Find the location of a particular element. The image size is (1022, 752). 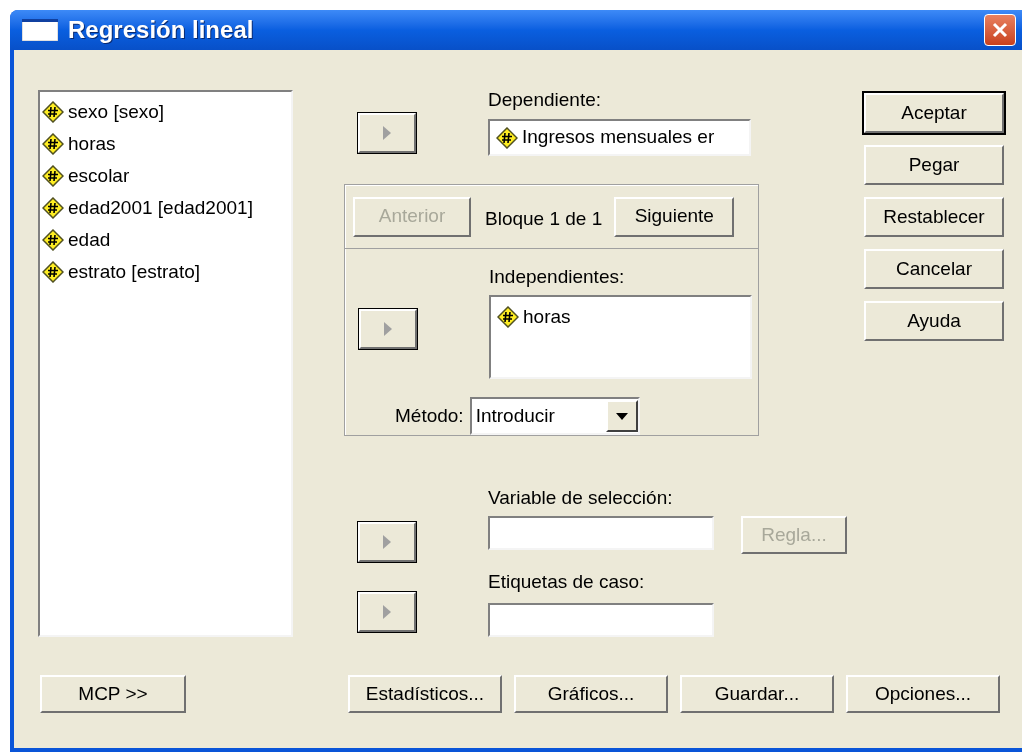

dialog-button: Aceptar is located at coordinates (934, 113).